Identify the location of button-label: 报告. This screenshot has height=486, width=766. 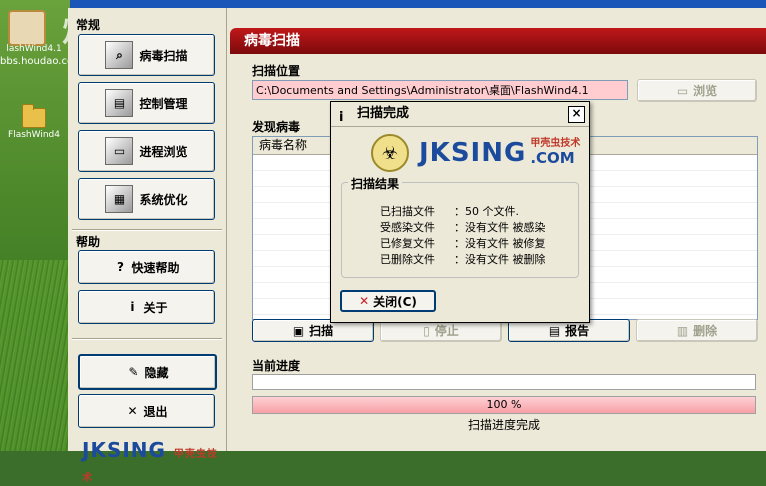
(577, 331).